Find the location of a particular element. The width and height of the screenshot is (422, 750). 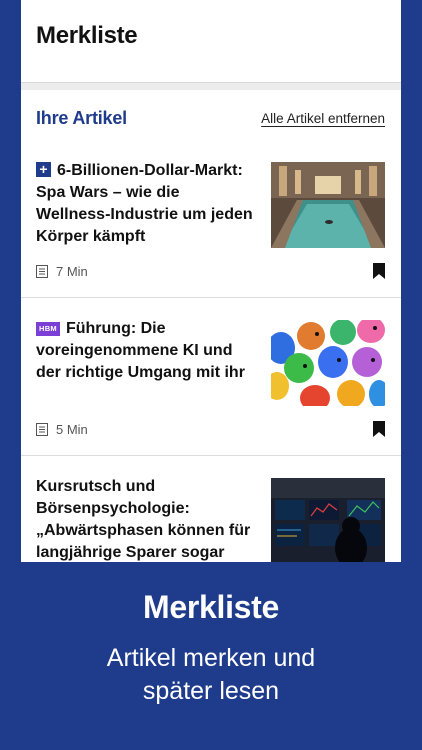

section-header: Ihre Artikel Alle Artikel entfernen is located at coordinates (211, 115).